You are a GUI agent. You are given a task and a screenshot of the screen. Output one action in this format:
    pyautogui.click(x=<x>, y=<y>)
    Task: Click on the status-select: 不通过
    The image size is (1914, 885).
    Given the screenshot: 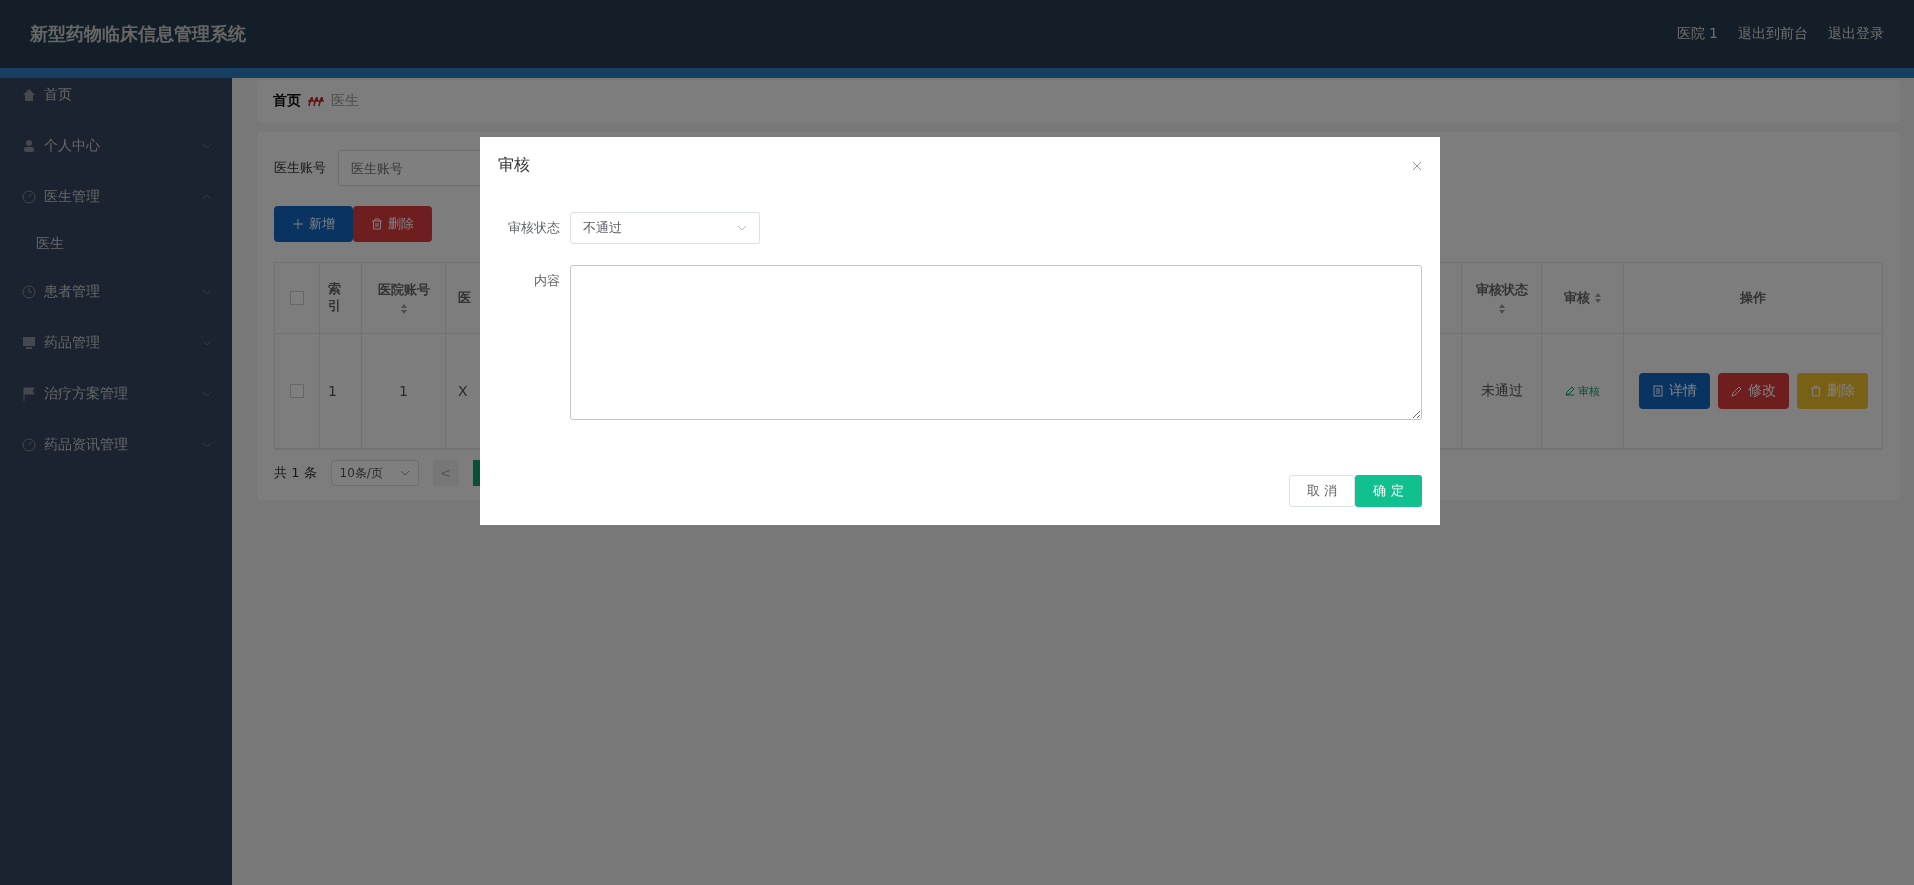 What is the action you would take?
    pyautogui.click(x=665, y=228)
    